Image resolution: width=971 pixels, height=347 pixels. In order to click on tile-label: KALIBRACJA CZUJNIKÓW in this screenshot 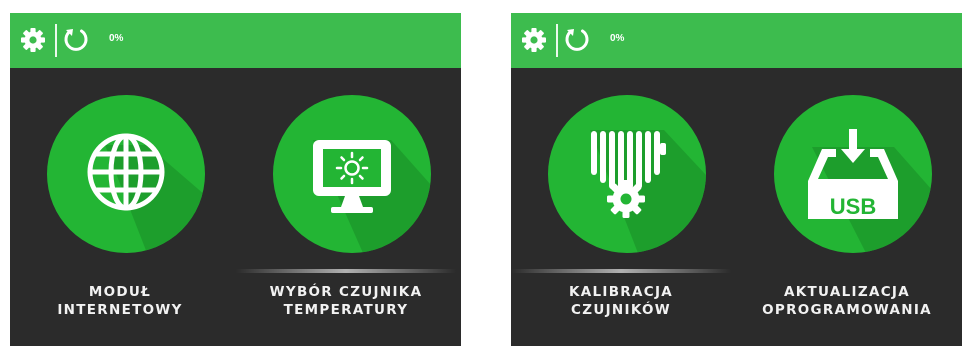, I will do `click(621, 301)`.